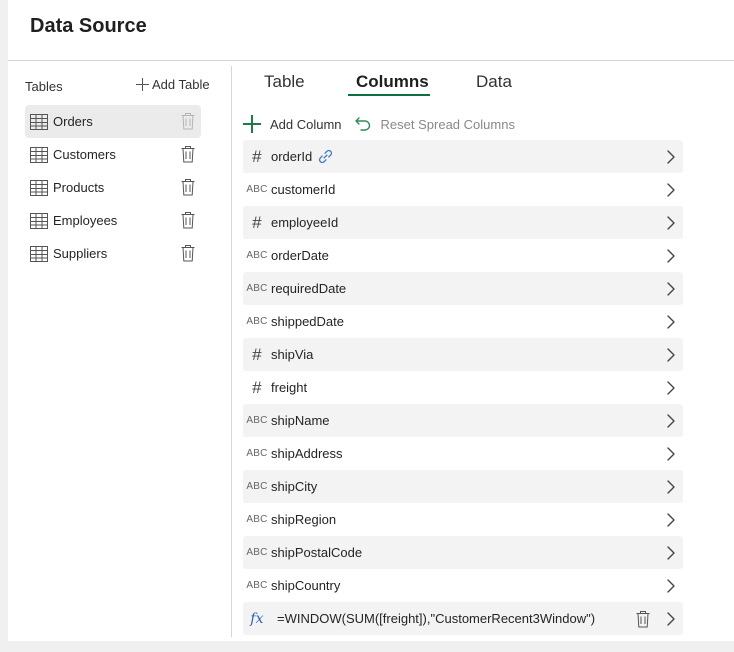  What do you see at coordinates (307, 321) in the screenshot?
I see `column-name: shippedDate` at bounding box center [307, 321].